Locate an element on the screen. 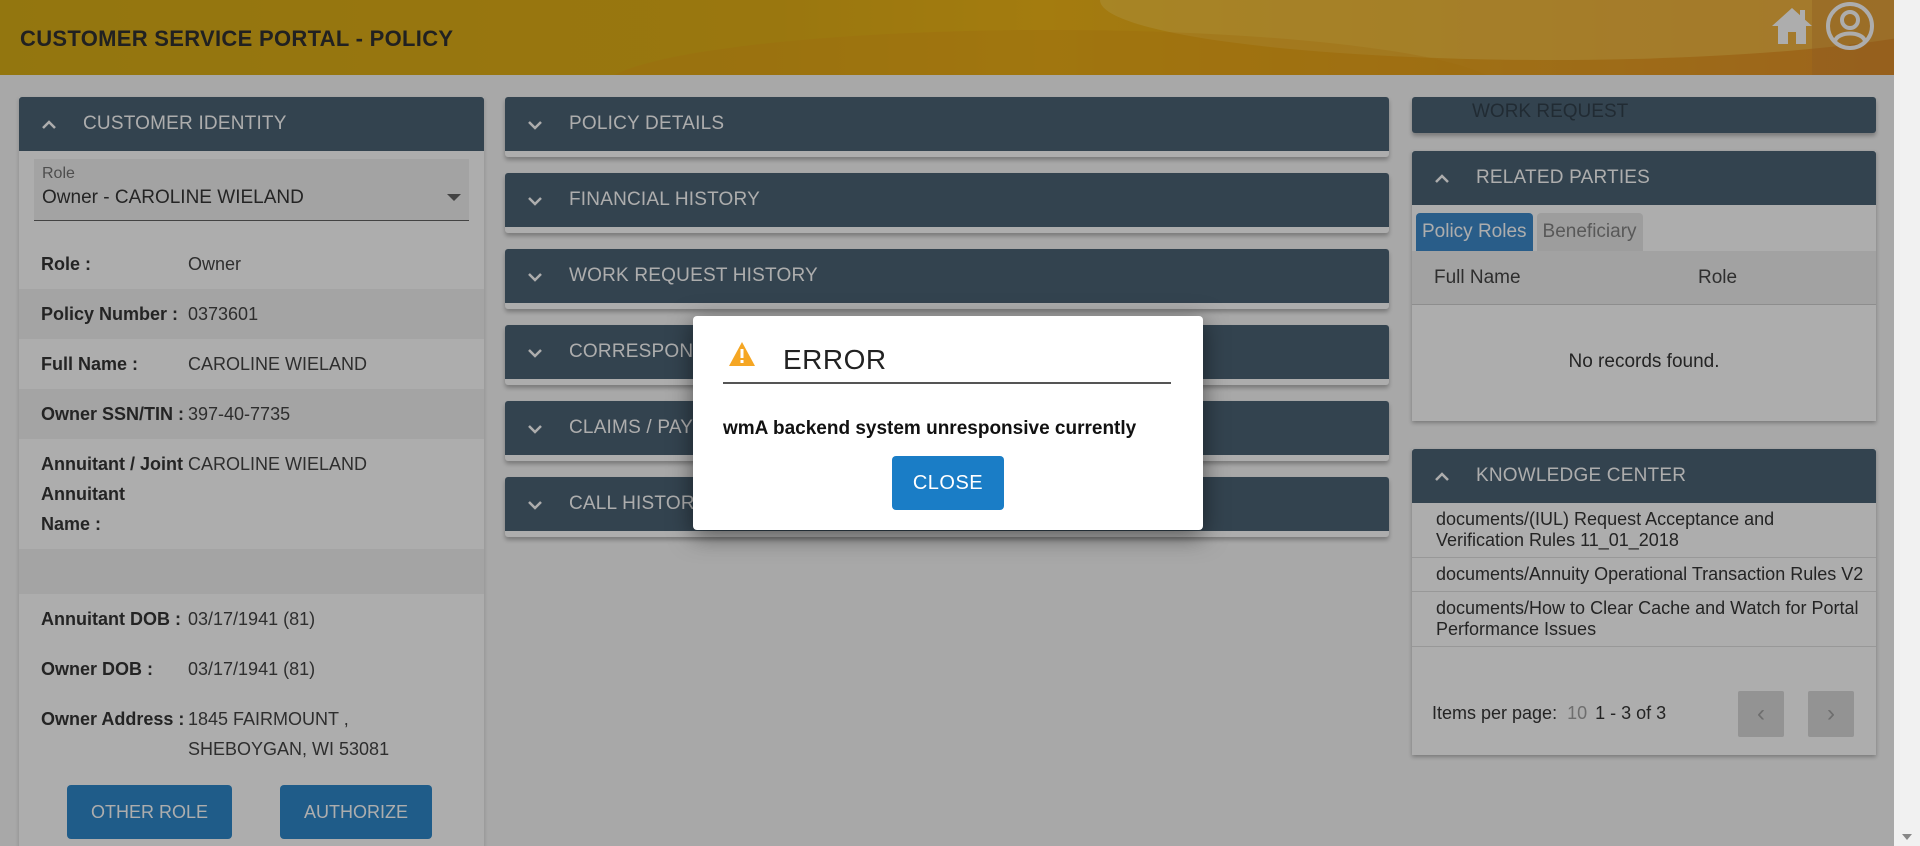  dialog-divider is located at coordinates (947, 383).